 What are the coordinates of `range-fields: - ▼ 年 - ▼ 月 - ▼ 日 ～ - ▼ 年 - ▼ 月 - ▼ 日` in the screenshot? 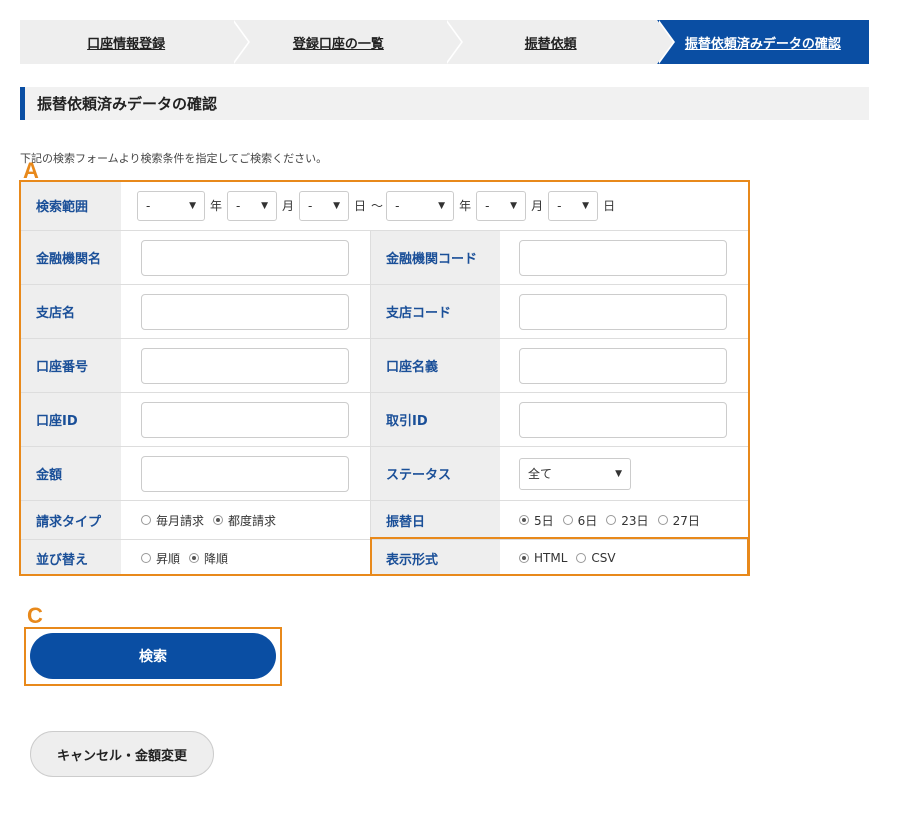 It's located at (434, 205).